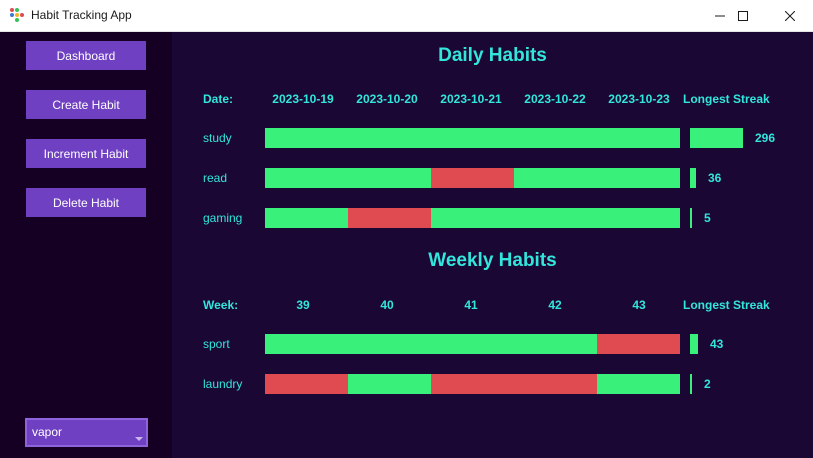  Describe the element at coordinates (139, 439) in the screenshot. I see `chevron-down-icon` at that location.